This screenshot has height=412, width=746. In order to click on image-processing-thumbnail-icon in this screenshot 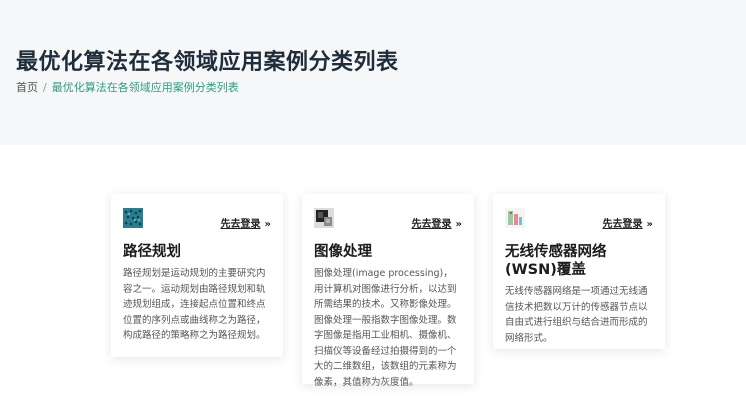, I will do `click(324, 218)`.